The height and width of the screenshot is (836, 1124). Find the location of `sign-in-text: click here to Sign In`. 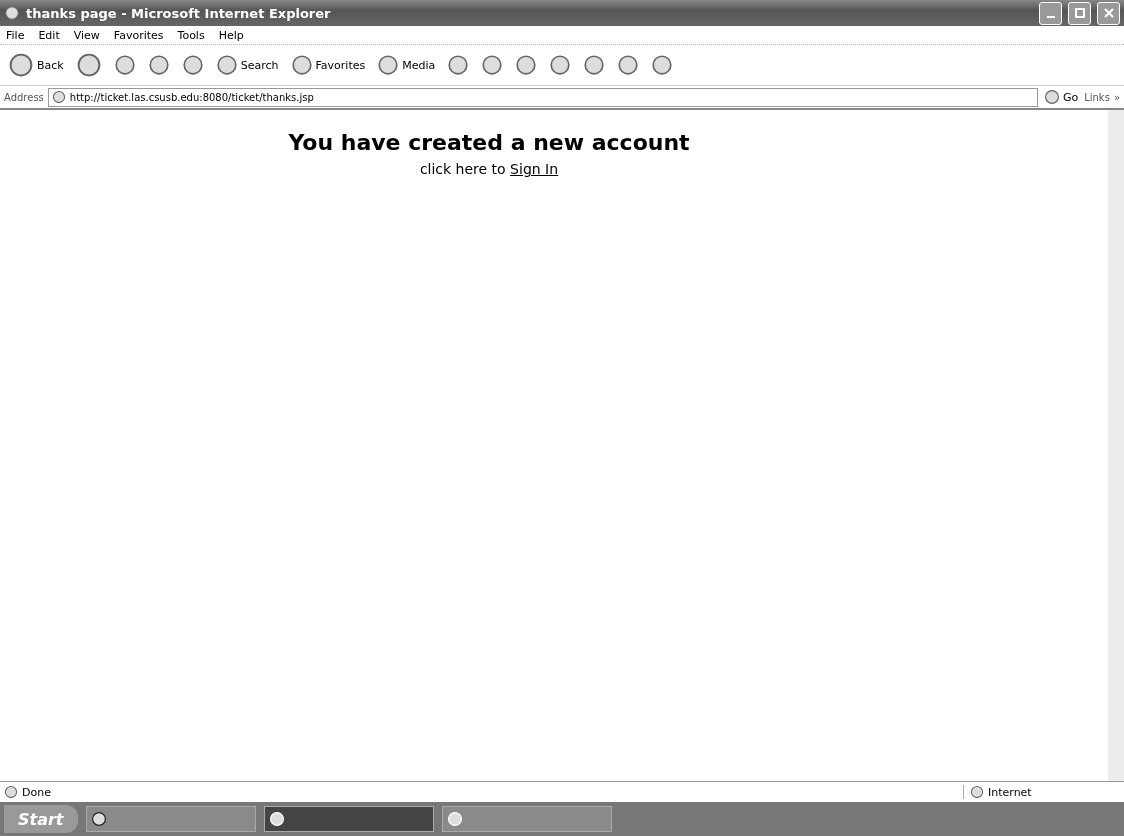

sign-in-text: click here to Sign In is located at coordinates (489, 169).